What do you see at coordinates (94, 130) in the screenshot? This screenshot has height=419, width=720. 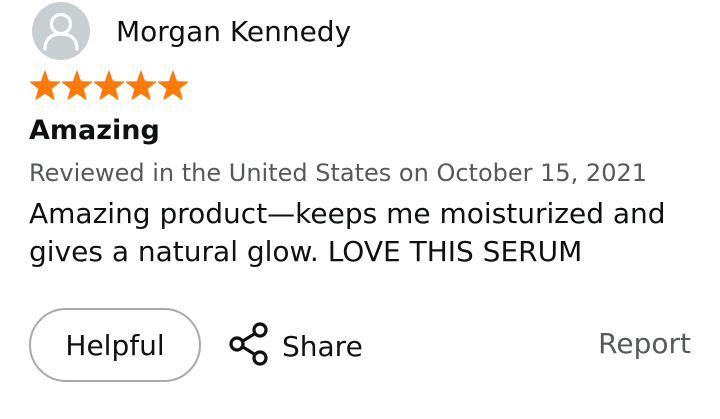 I see `review-title: Amazing` at bounding box center [94, 130].